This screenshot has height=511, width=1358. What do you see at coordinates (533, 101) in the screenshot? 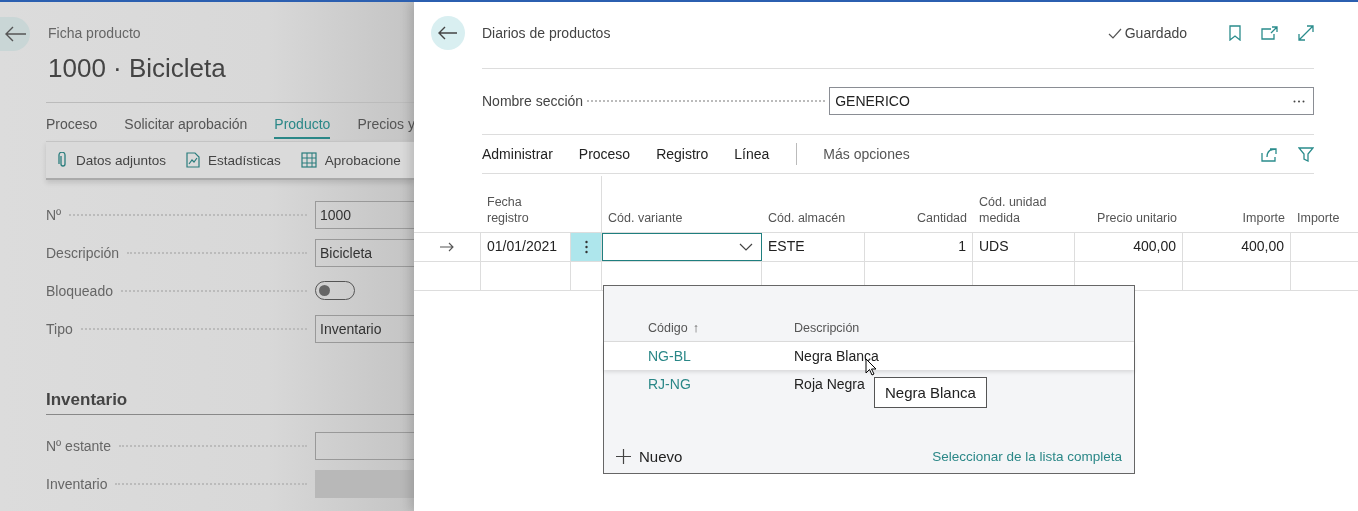
I see `field-label: Nombre sección` at bounding box center [533, 101].